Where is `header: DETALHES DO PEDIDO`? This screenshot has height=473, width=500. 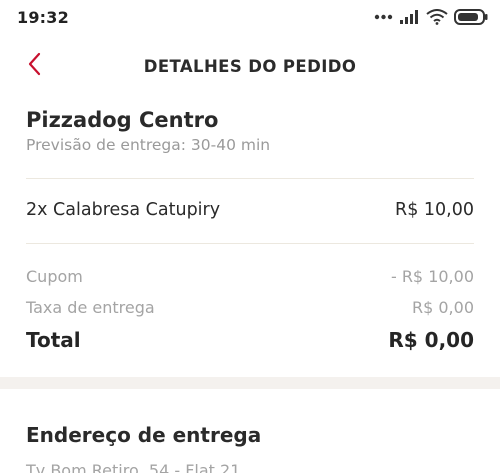 header: DETALHES DO PEDIDO is located at coordinates (250, 67).